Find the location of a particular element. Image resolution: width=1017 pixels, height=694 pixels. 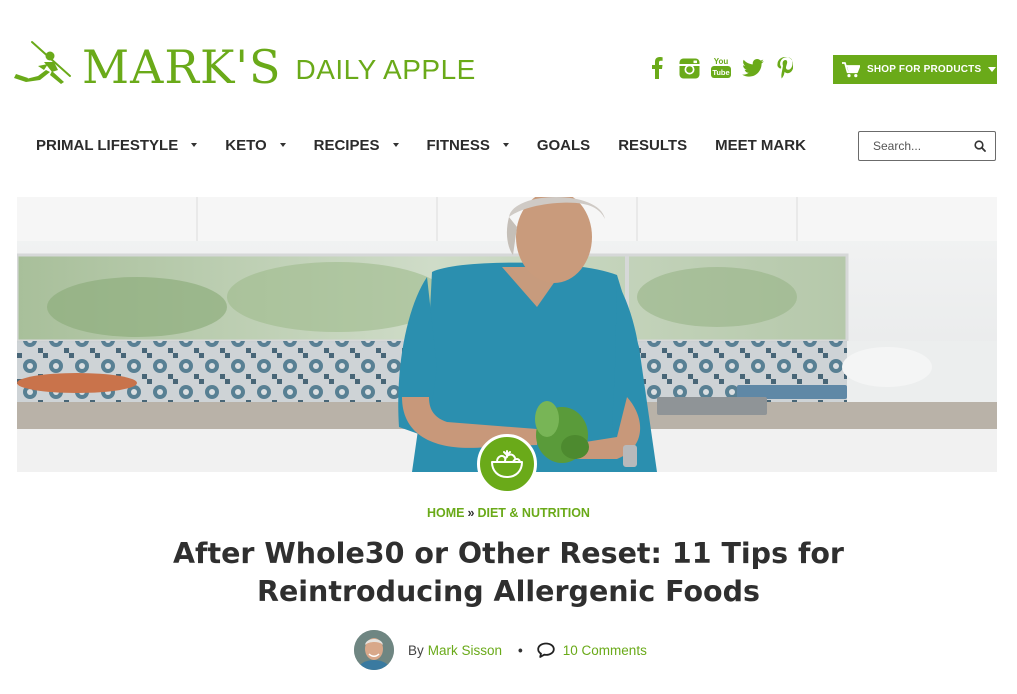

nav-item-goals: GOALS is located at coordinates (563, 145).